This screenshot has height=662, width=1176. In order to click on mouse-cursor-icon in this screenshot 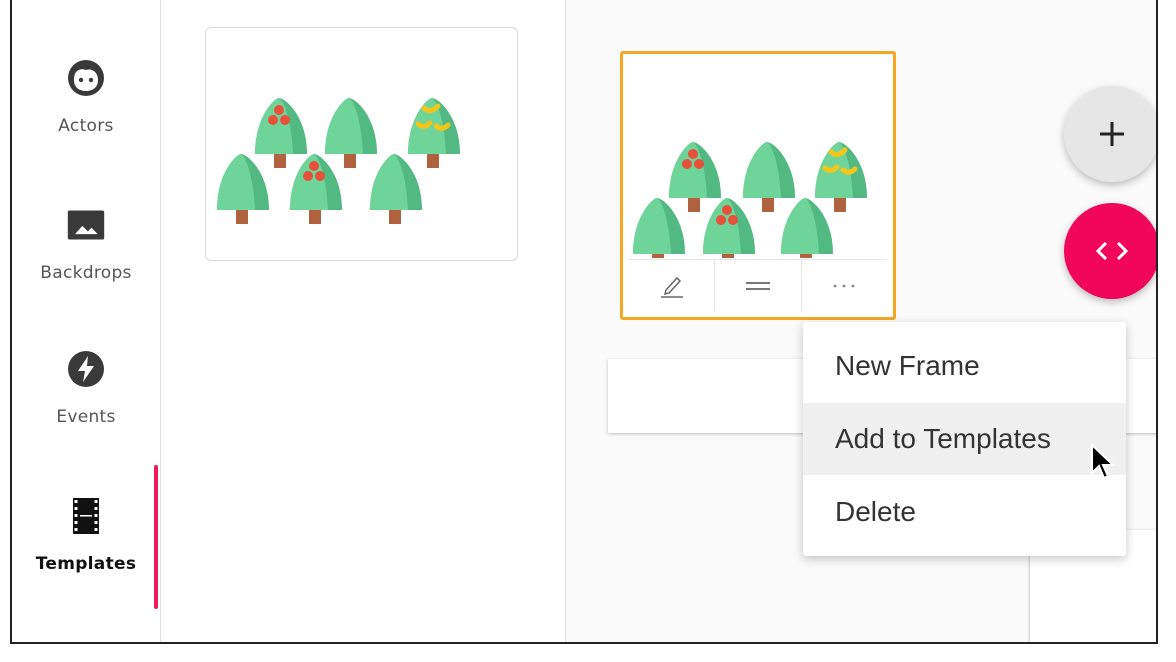, I will do `click(1104, 465)`.